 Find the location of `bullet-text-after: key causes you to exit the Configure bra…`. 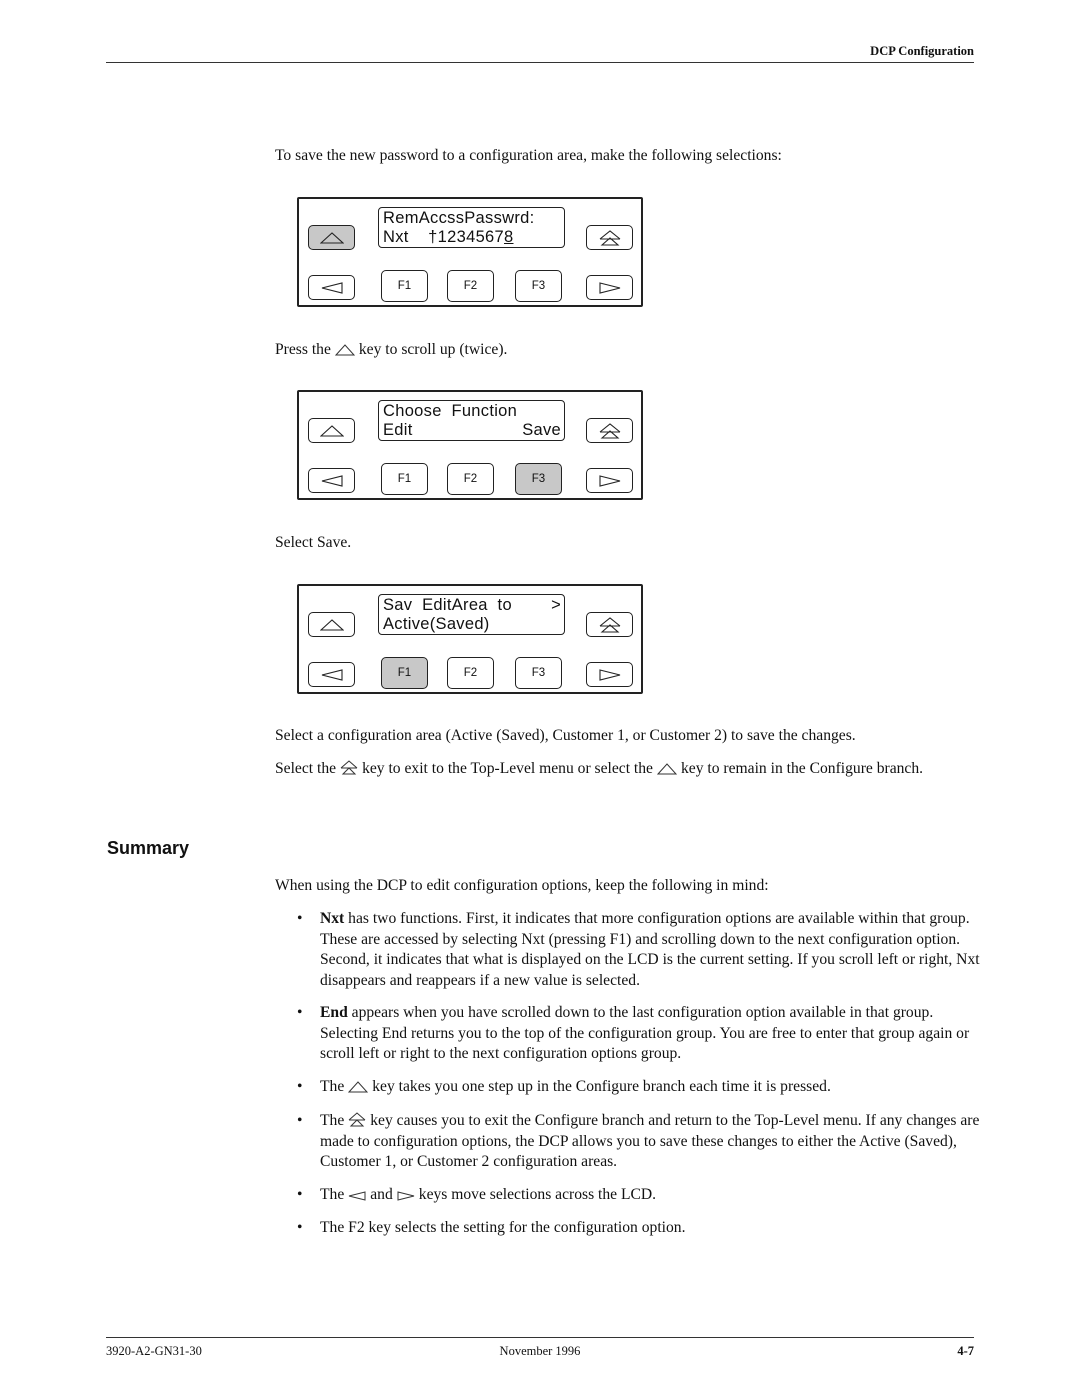

bullet-text-after: key causes you to exit the Configure bra… is located at coordinates (650, 1141).